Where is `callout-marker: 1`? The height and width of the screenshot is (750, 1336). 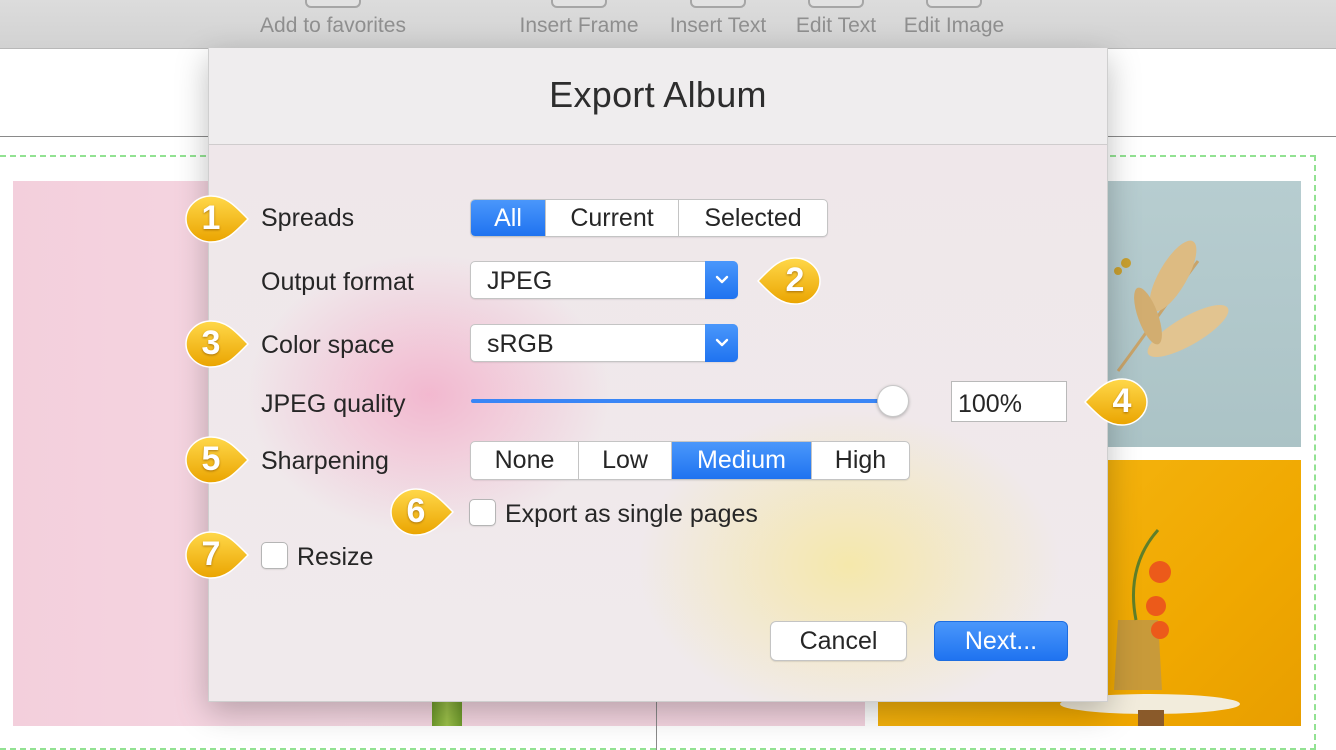
callout-marker: 1 is located at coordinates (220, 219).